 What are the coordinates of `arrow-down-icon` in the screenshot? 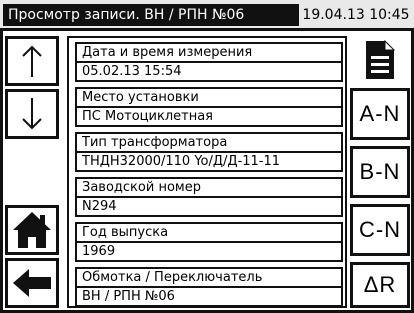 It's located at (32, 114).